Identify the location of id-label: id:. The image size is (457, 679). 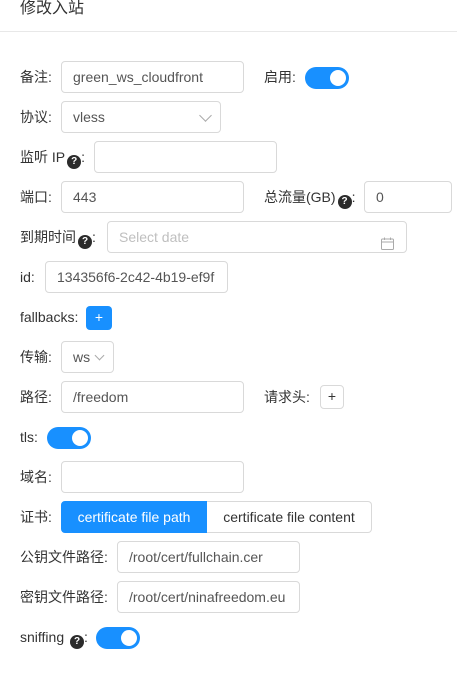
(27, 277).